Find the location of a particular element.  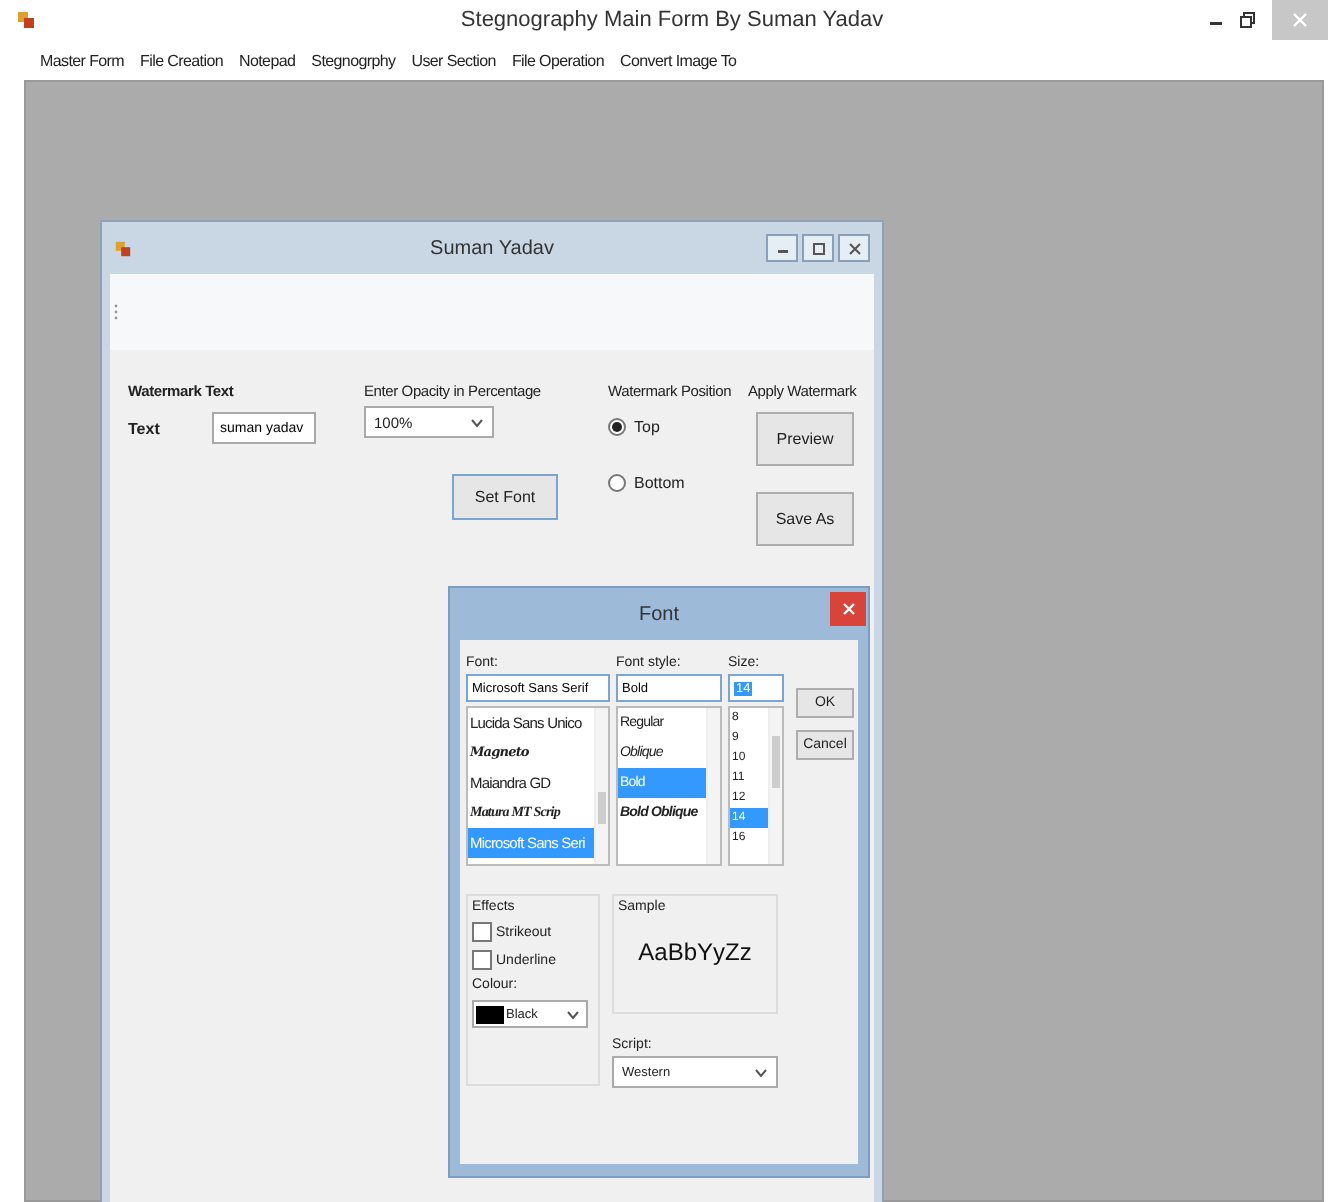

radio-option: Bottom is located at coordinates (678, 483).